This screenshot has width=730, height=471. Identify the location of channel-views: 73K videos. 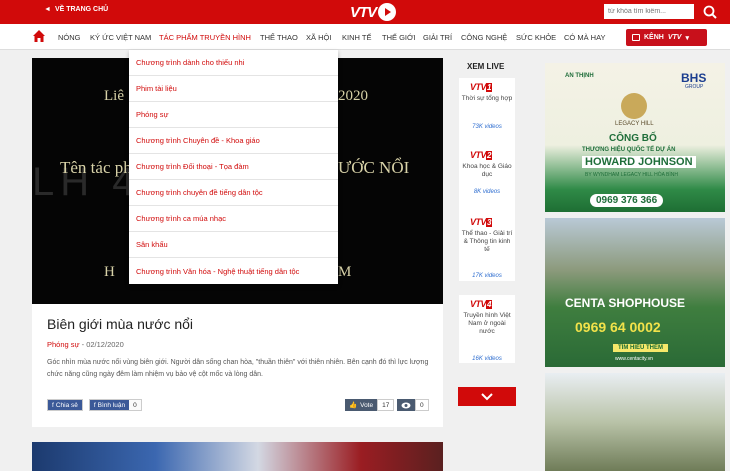
(487, 127).